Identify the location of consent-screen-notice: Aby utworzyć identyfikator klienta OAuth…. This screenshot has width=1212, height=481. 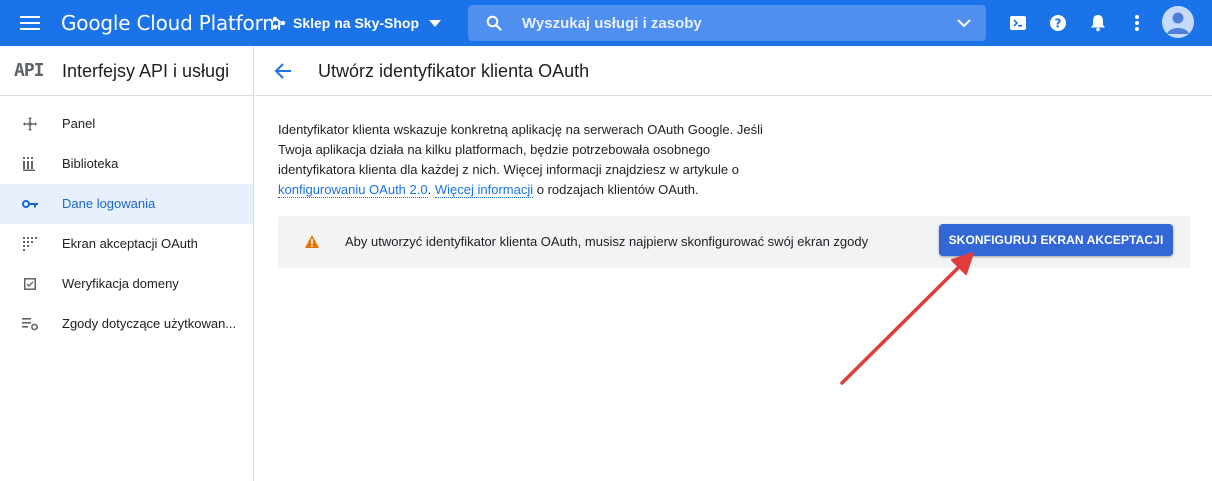
(734, 242).